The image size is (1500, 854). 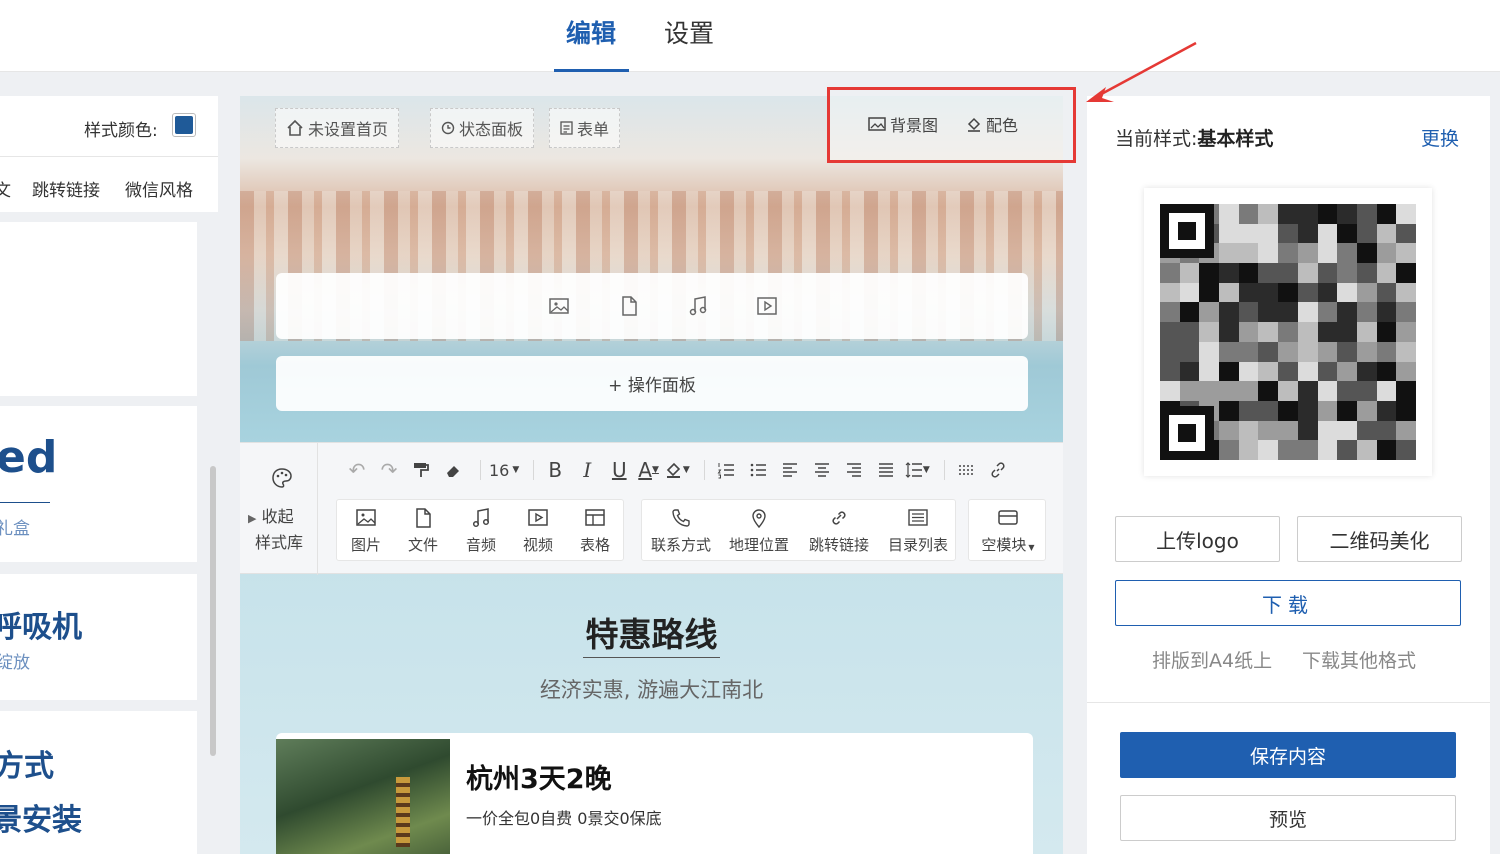 I want to click on category-wechat-style: 微信风格, so click(x=159, y=188).